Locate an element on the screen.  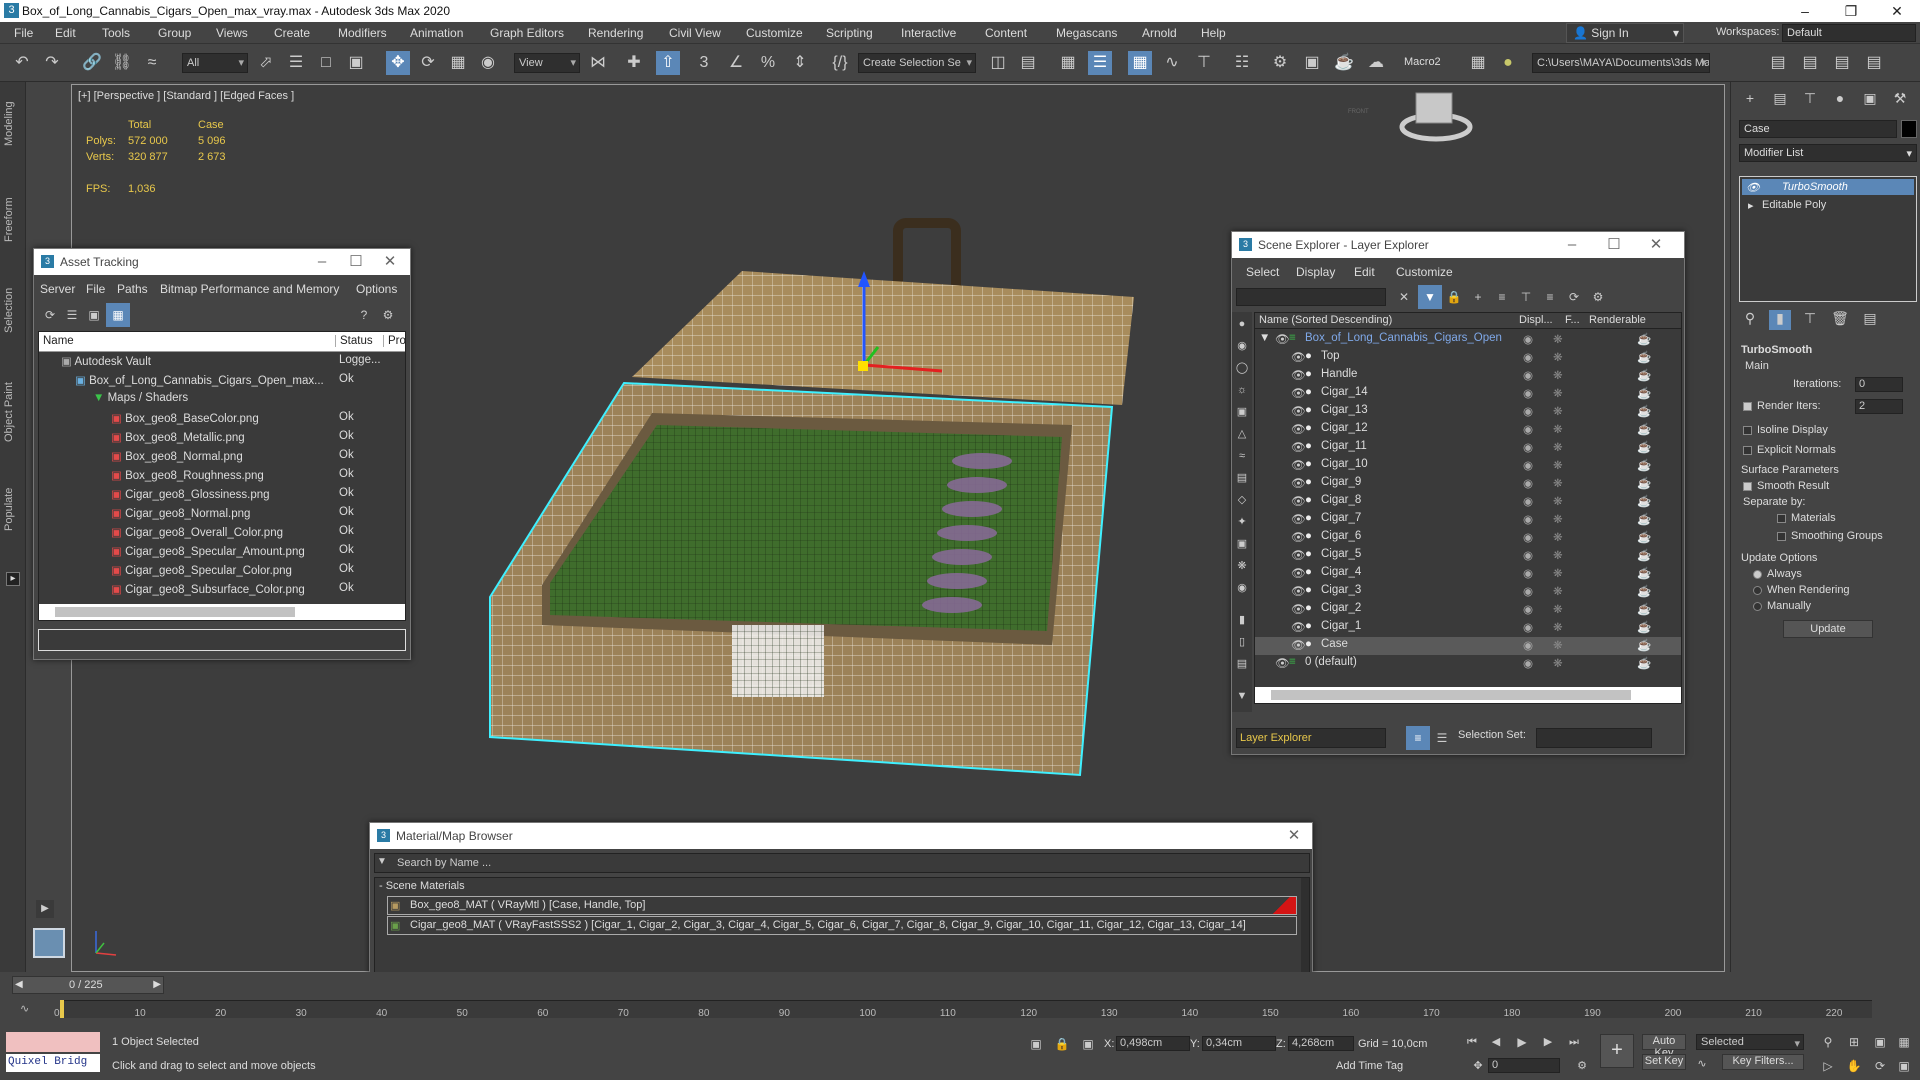
spinner-snap-icon: ⇕ is located at coordinates (800, 63).